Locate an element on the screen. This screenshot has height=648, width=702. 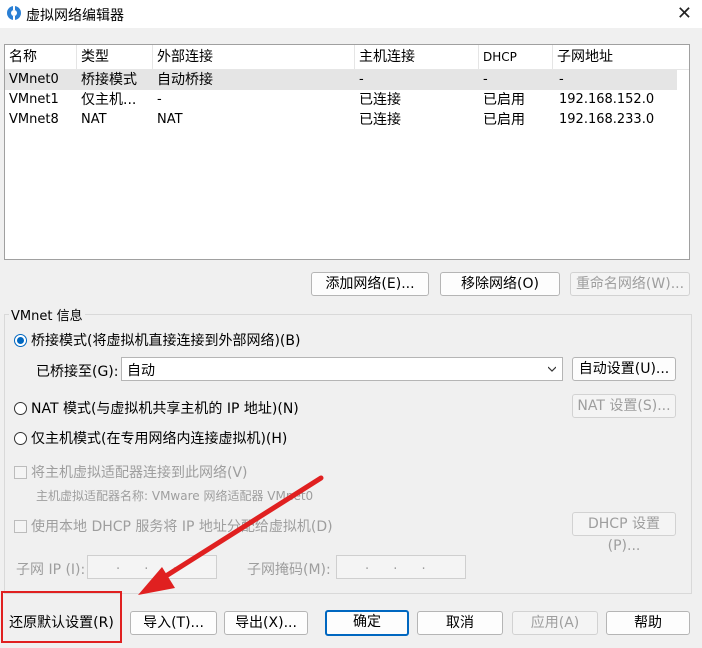
dhcp-option: 使用本地 DHCP 服务将 IP 地址分配给虚拟机(D) is located at coordinates (173, 526).